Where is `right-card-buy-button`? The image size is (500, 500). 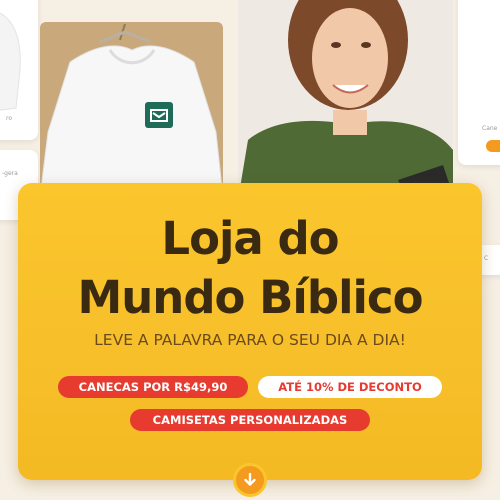
right-card-buy-button is located at coordinates (493, 146).